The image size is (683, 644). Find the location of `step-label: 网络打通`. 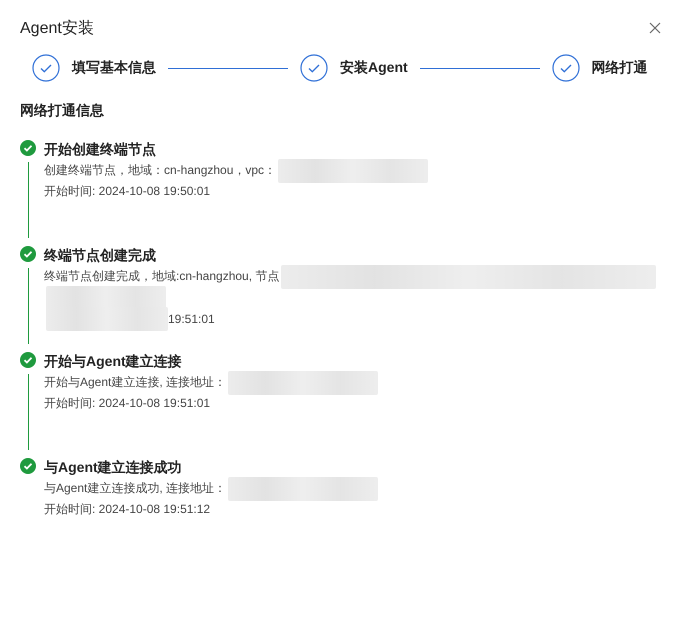

step-label: 网络打通 is located at coordinates (620, 68).